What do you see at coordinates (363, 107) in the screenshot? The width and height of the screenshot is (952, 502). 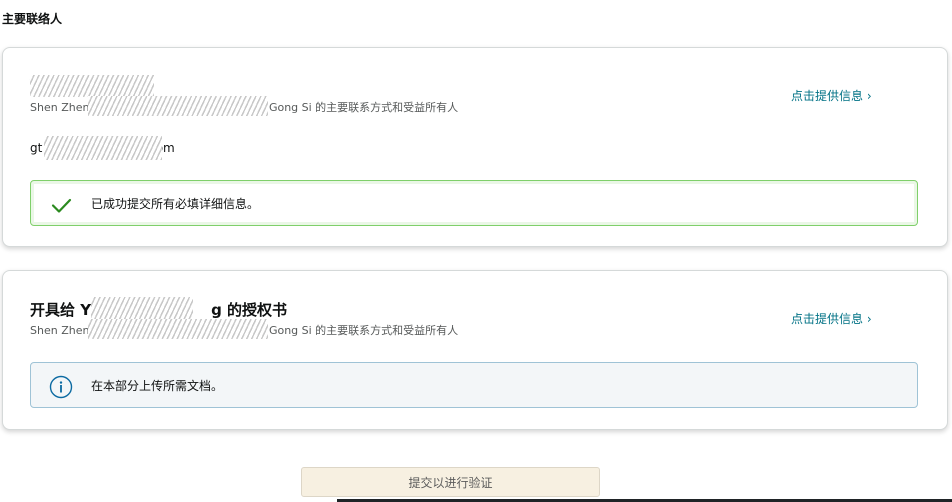 I see `contact-subtitle-end: Gong Si 的主要联系方式和受益所有人` at bounding box center [363, 107].